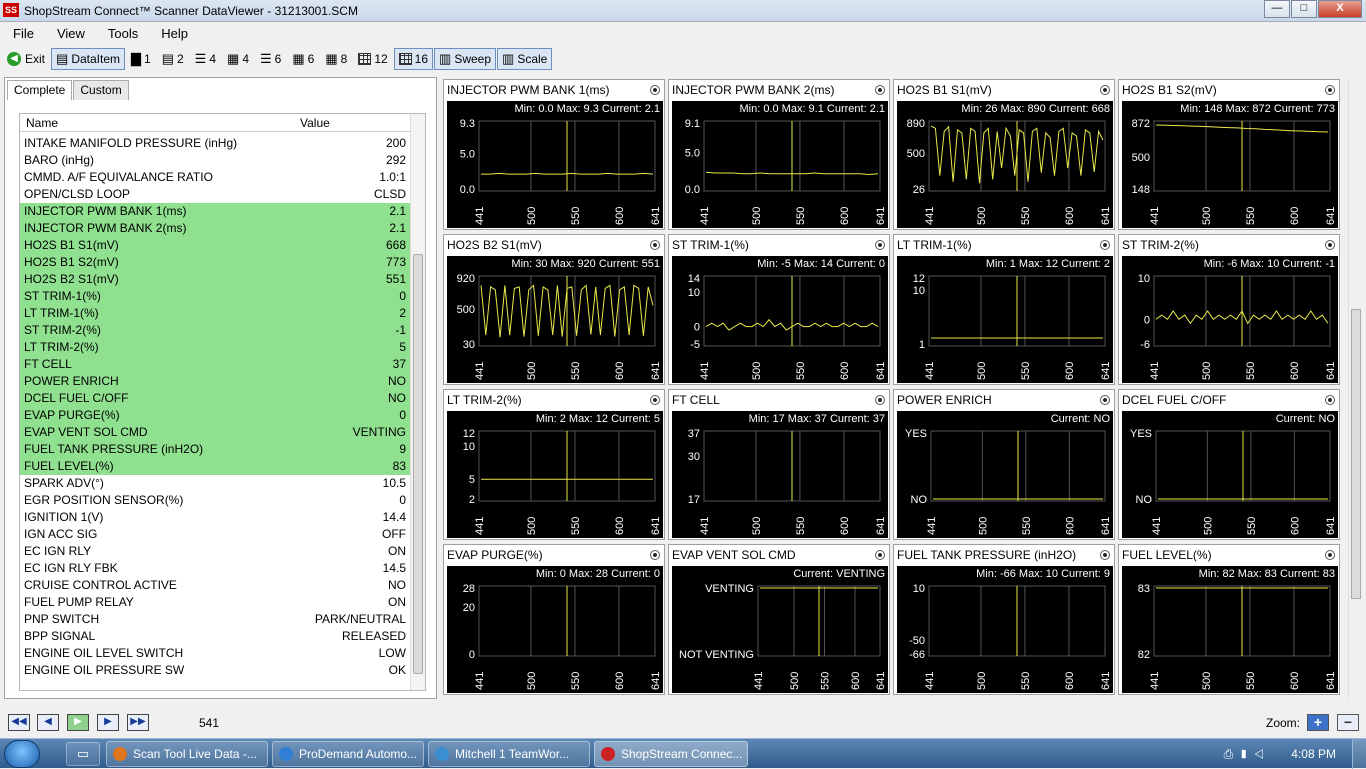 This screenshot has height=769, width=1366. Describe the element at coordinates (238, 59) in the screenshot. I see `layout-4b-button: ▦ 4` at that location.